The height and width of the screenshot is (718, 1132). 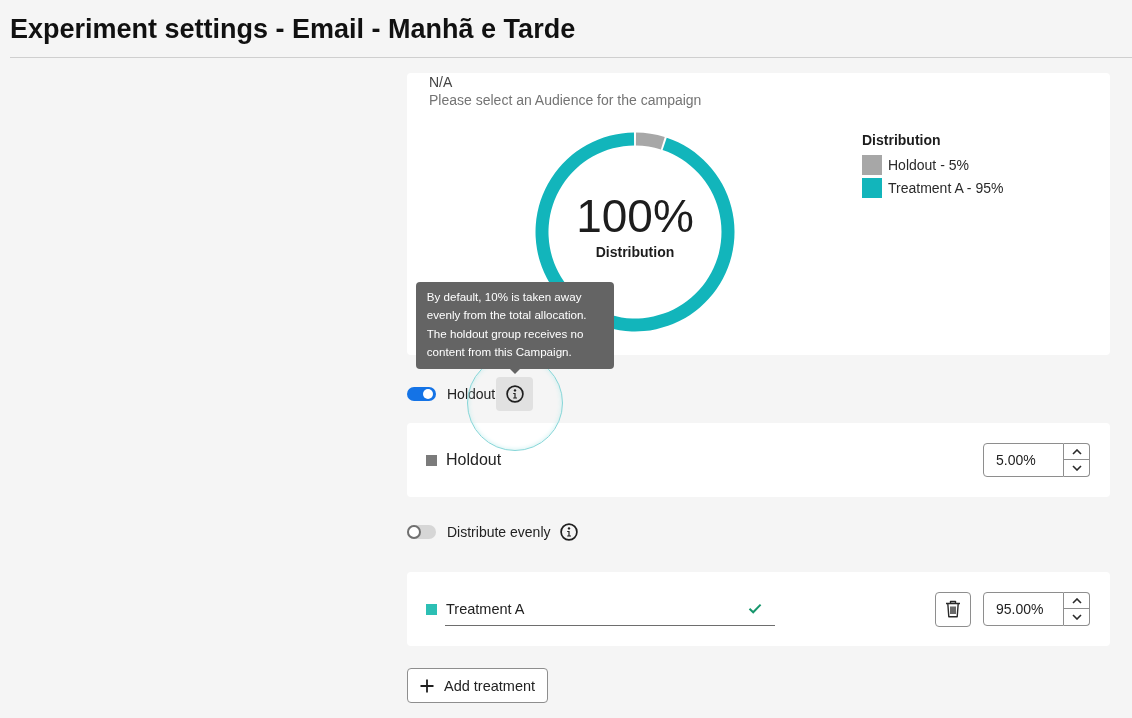 What do you see at coordinates (946, 188) in the screenshot?
I see `legend-label: Treatment A - 95%` at bounding box center [946, 188].